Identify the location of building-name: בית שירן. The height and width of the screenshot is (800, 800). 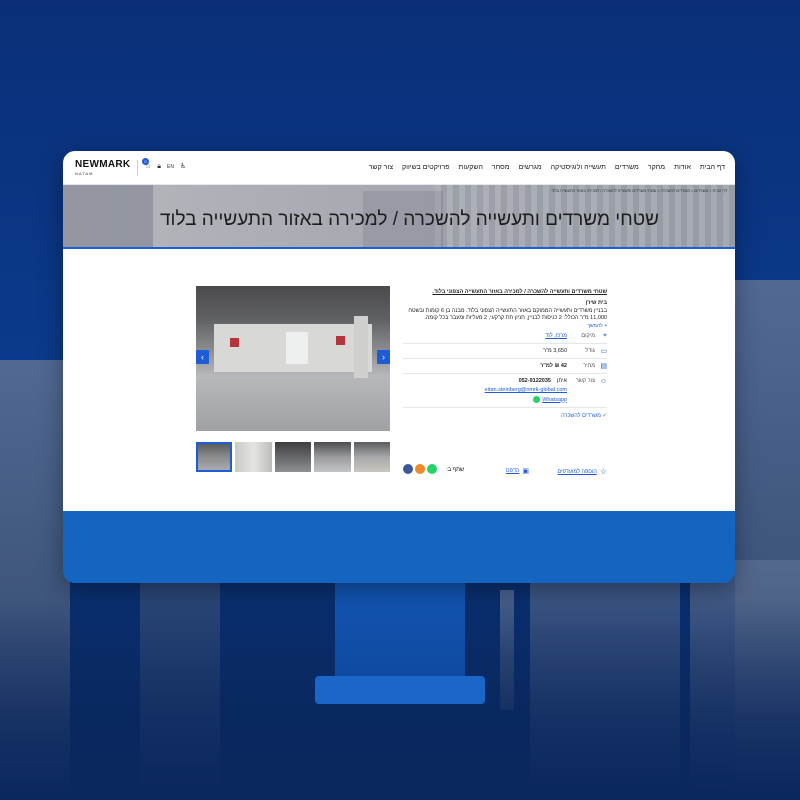
(596, 303).